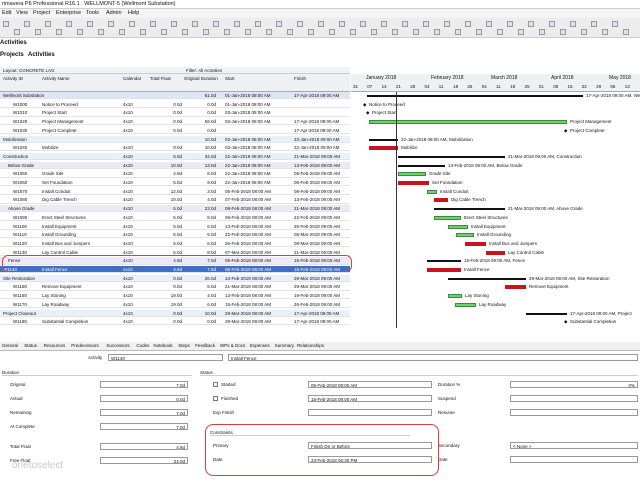 The height and width of the screenshot is (480, 640). Describe the element at coordinates (574, 459) in the screenshot. I see `secondary-date-field` at that location.